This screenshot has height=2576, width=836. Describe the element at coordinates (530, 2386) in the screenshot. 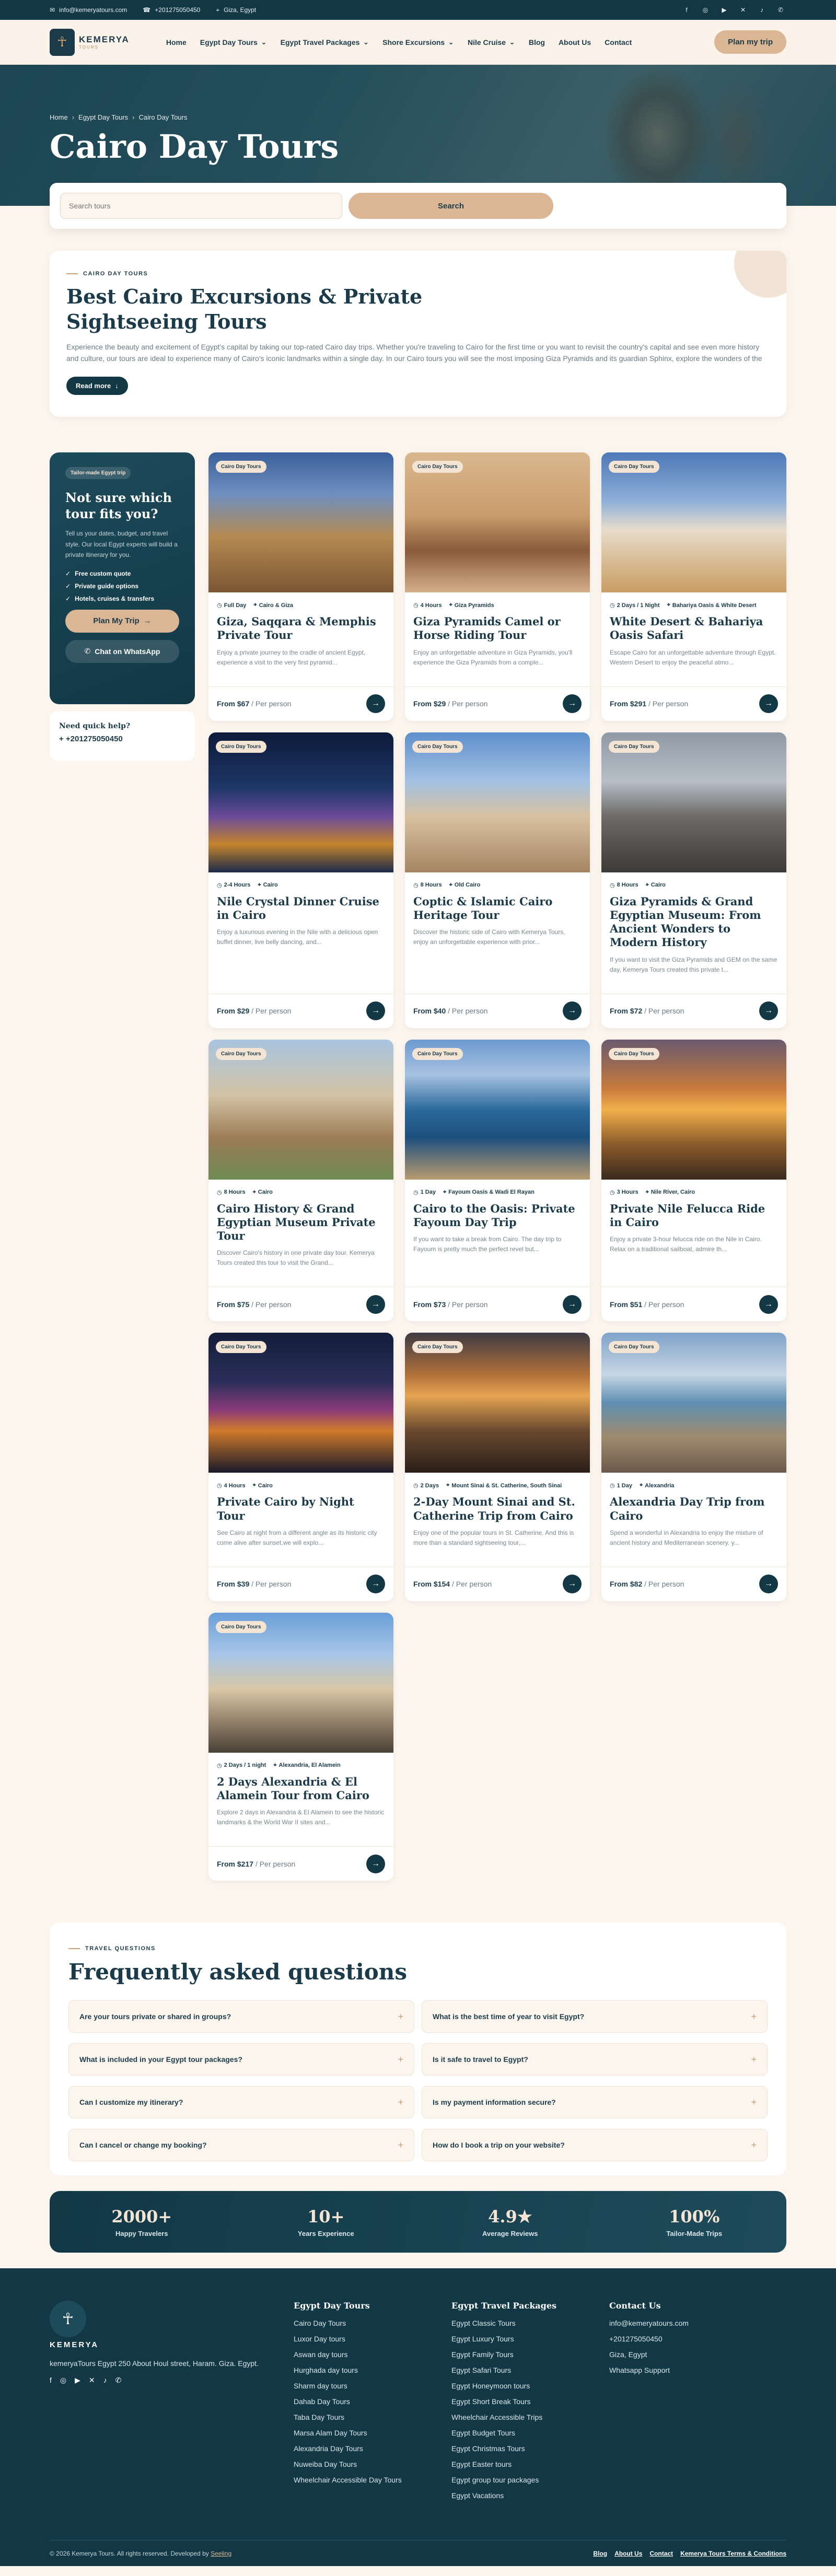

I see `footer-link: Egypt Honeymoon tours` at that location.